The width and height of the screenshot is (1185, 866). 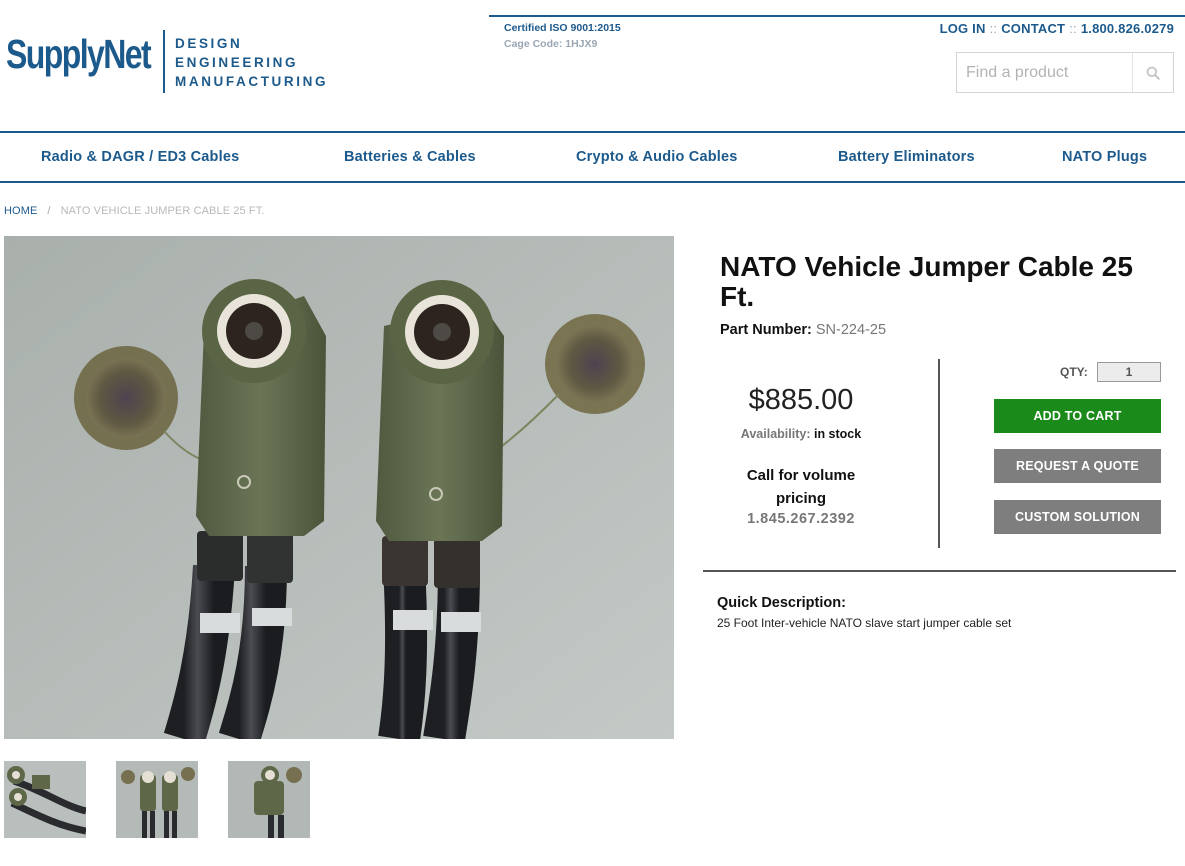 I want to click on tagline: DESIGN ENGINEERING MANUFACTURING, so click(x=251, y=62).